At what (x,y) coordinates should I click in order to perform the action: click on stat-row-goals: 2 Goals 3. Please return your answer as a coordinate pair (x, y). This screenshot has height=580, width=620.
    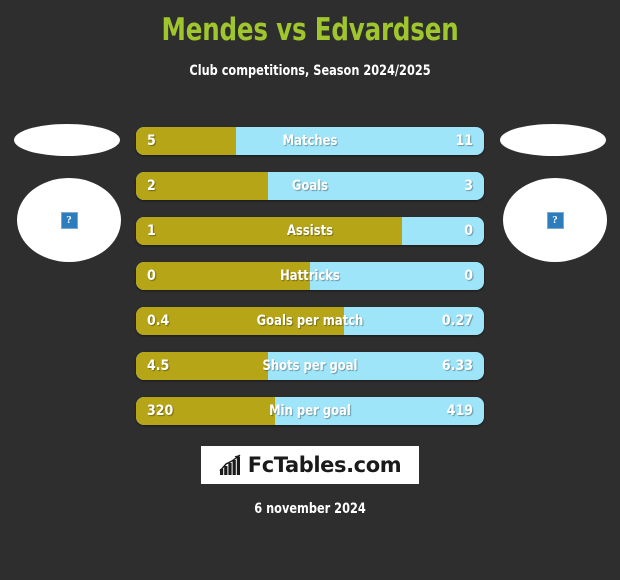
    Looking at the image, I should click on (310, 186).